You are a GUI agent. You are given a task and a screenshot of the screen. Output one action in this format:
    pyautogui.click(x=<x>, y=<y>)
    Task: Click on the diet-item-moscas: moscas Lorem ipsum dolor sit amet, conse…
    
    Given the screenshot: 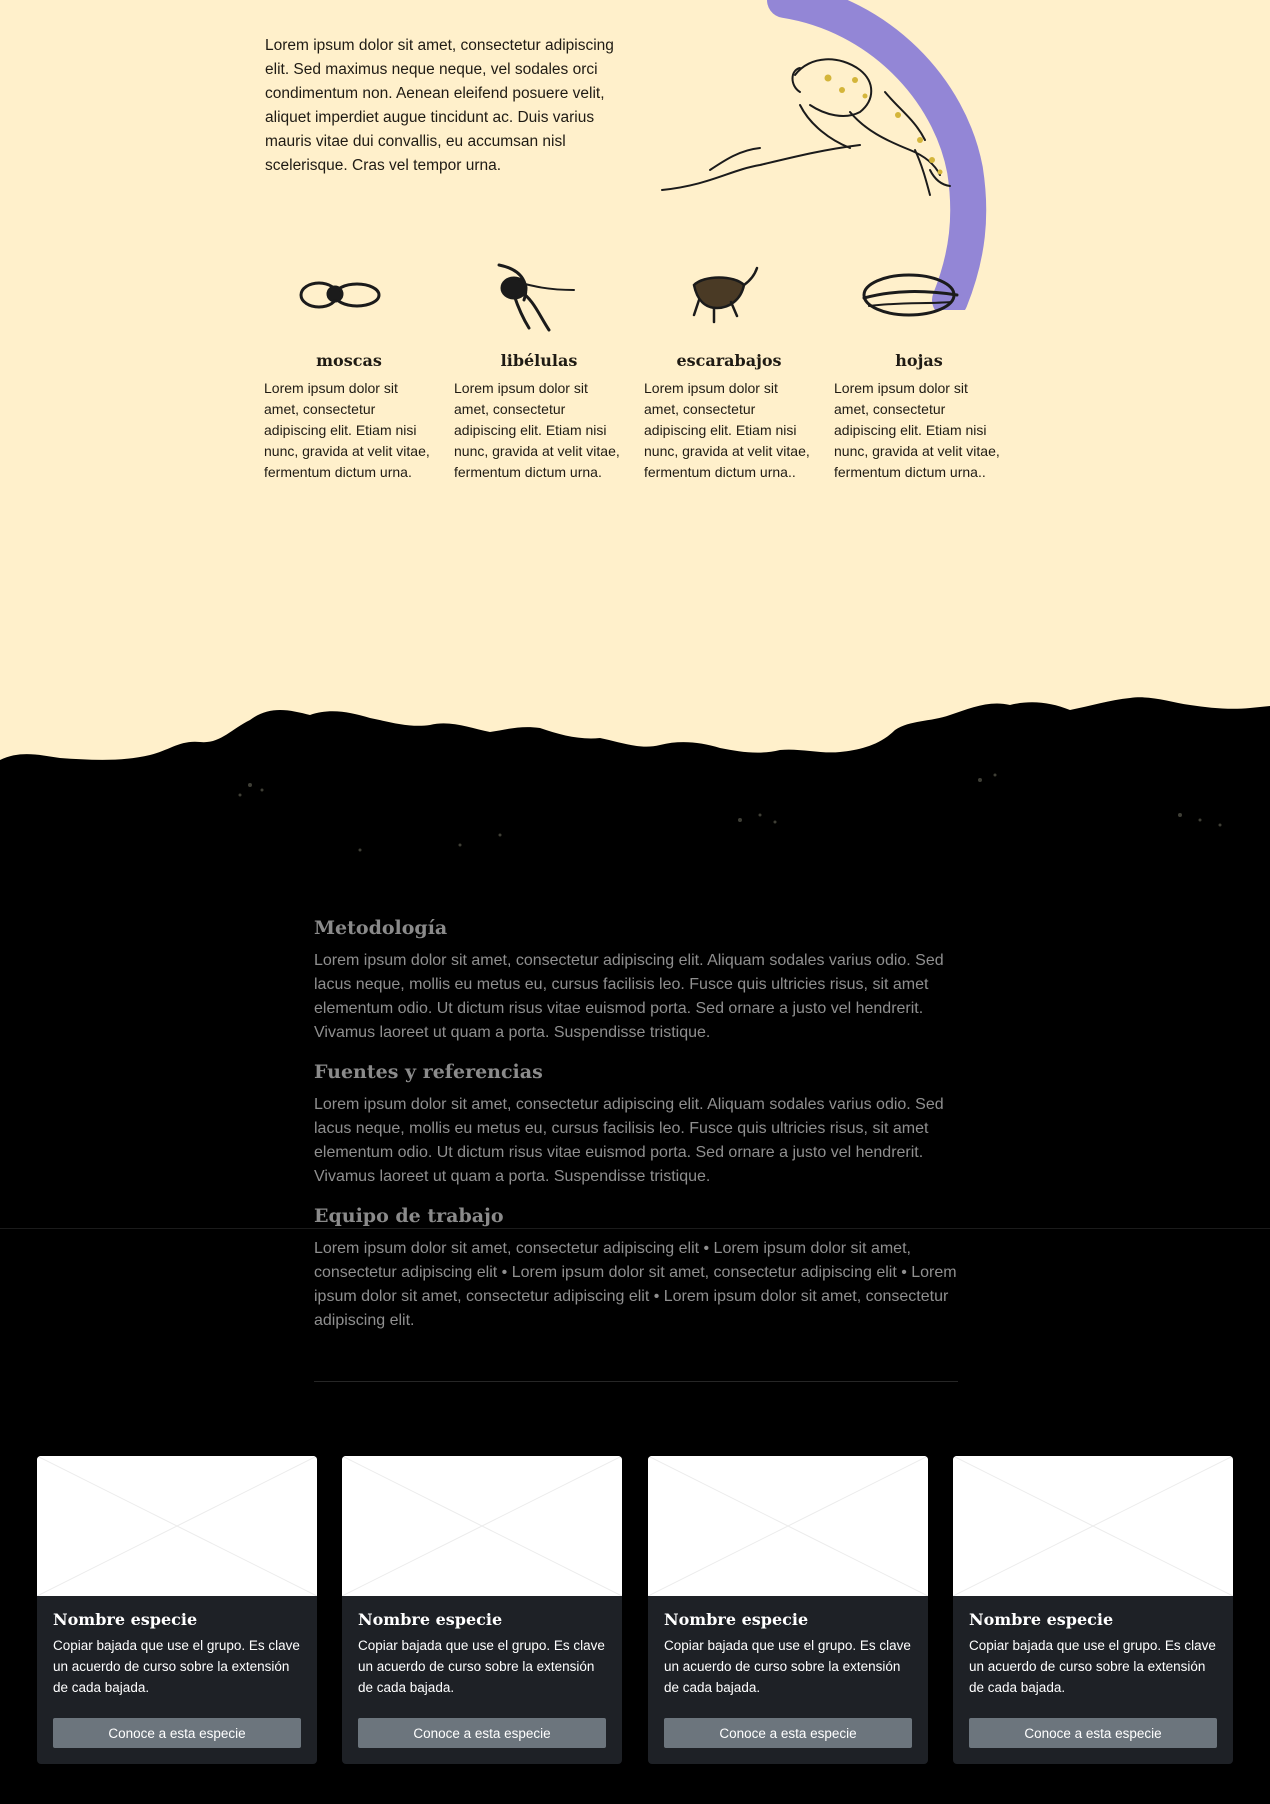 What is the action you would take?
    pyautogui.click(x=349, y=361)
    